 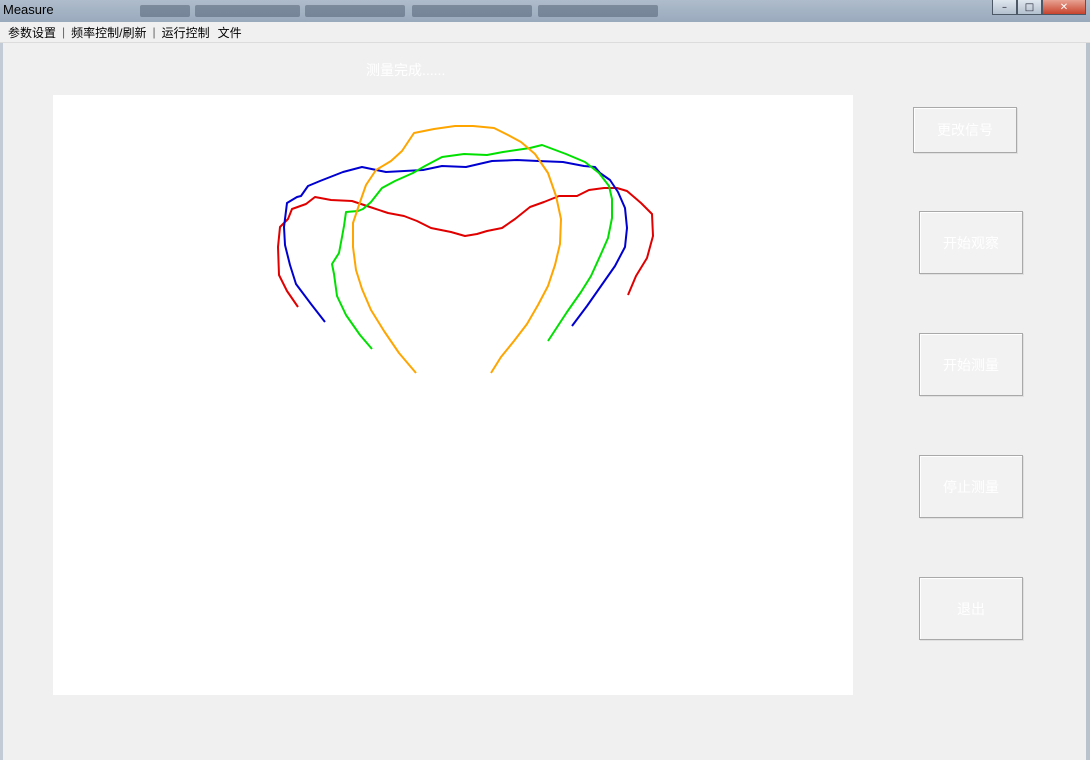 What do you see at coordinates (28, 9) in the screenshot?
I see `window-title: Measure` at bounding box center [28, 9].